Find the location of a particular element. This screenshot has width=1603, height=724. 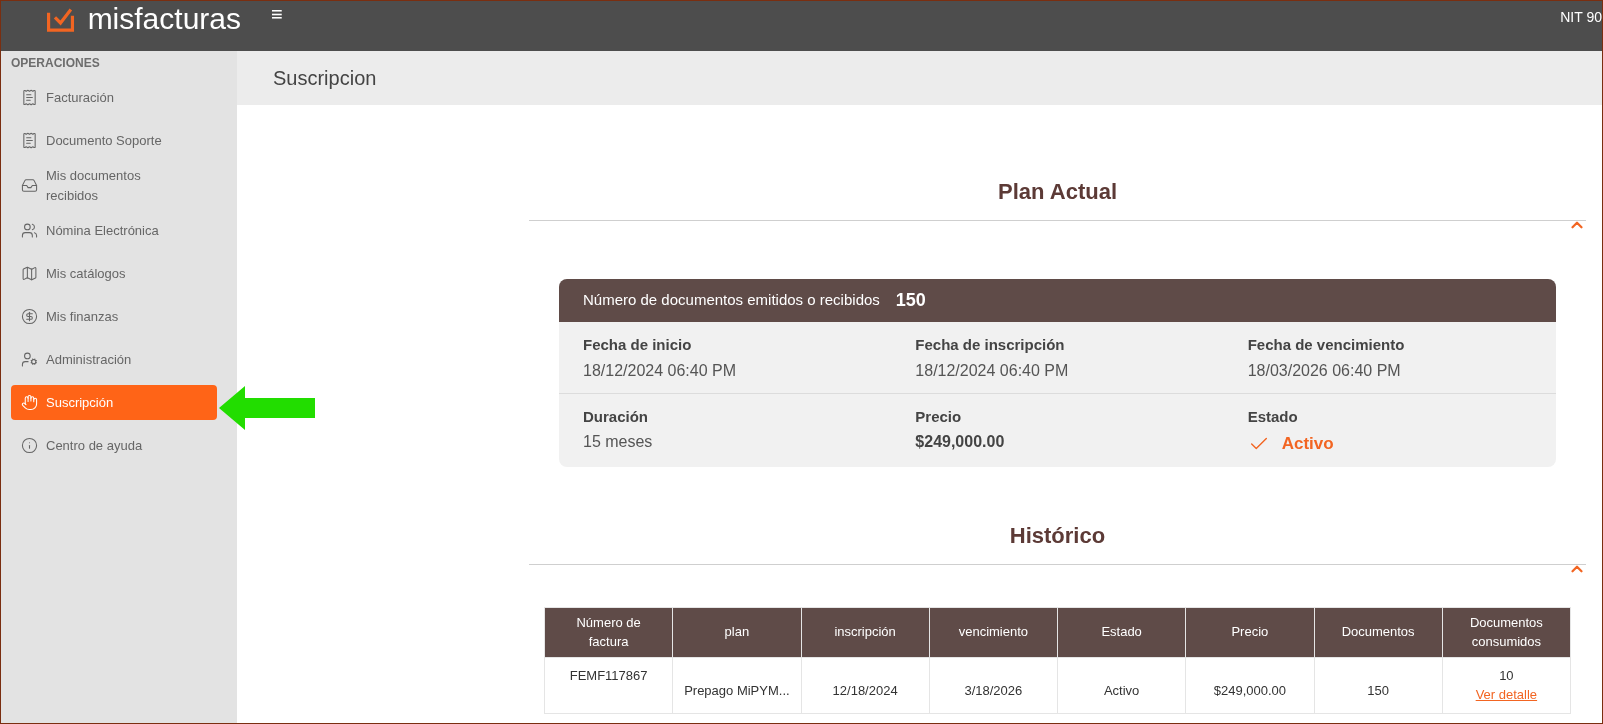

table-cell: Activo is located at coordinates (1121, 685).